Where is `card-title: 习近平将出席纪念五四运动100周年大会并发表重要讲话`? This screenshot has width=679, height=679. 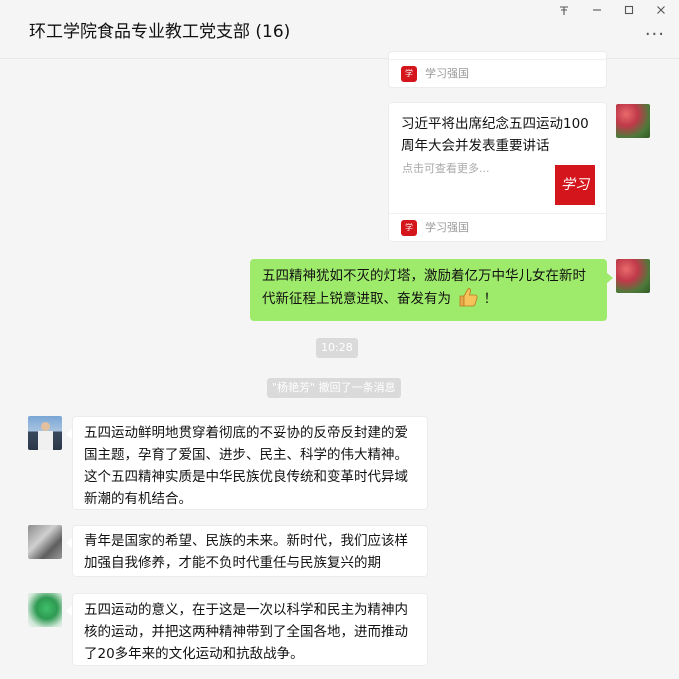 card-title: 习近平将出席纪念五四运动100周年大会并发表重要讲话 is located at coordinates (495, 135).